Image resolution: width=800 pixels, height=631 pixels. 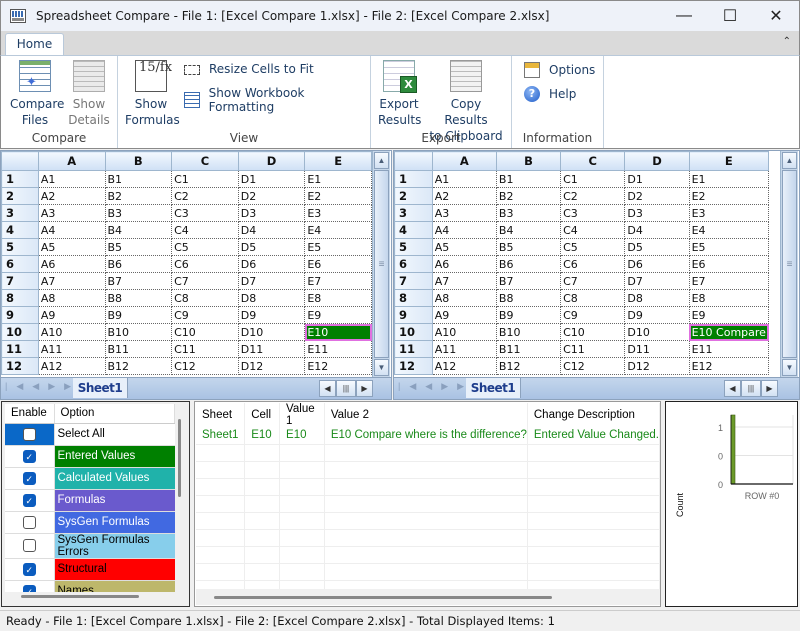 I want to click on highlighted-diff-cell: E10 Compare, so click(x=729, y=332).